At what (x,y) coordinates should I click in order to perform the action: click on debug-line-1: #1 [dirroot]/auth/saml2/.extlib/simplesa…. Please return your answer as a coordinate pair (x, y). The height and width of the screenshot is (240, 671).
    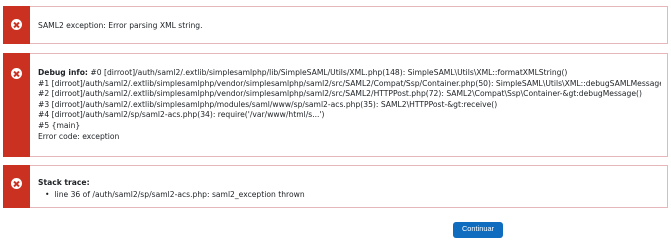
    Looking at the image, I should click on (349, 83).